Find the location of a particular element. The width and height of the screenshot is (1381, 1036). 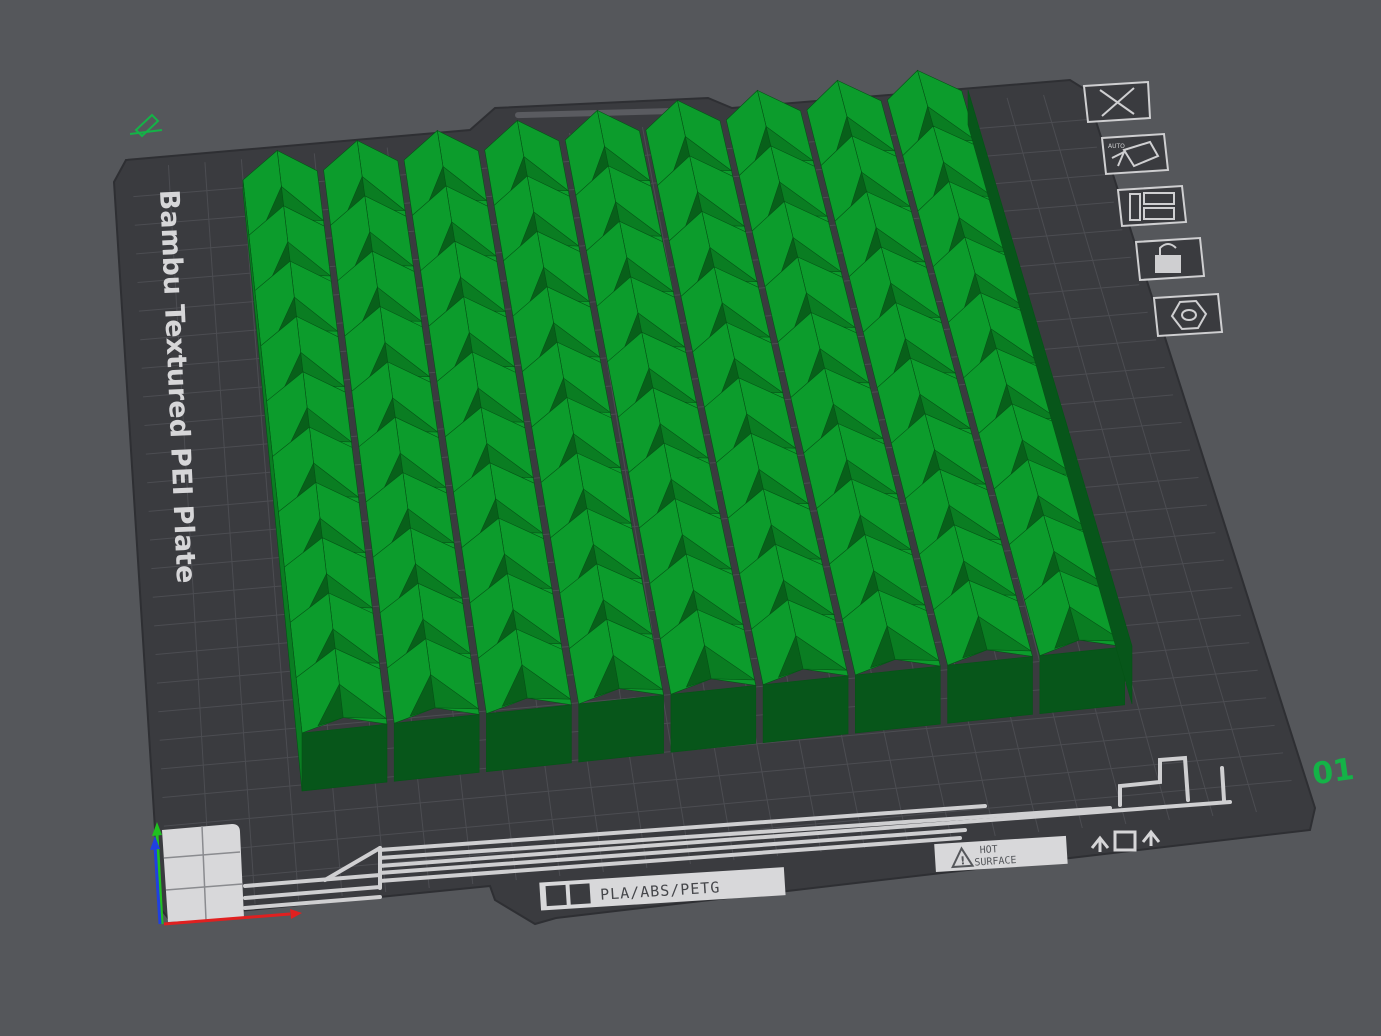

edit-plate-name-button is located at coordinates (146, 125).